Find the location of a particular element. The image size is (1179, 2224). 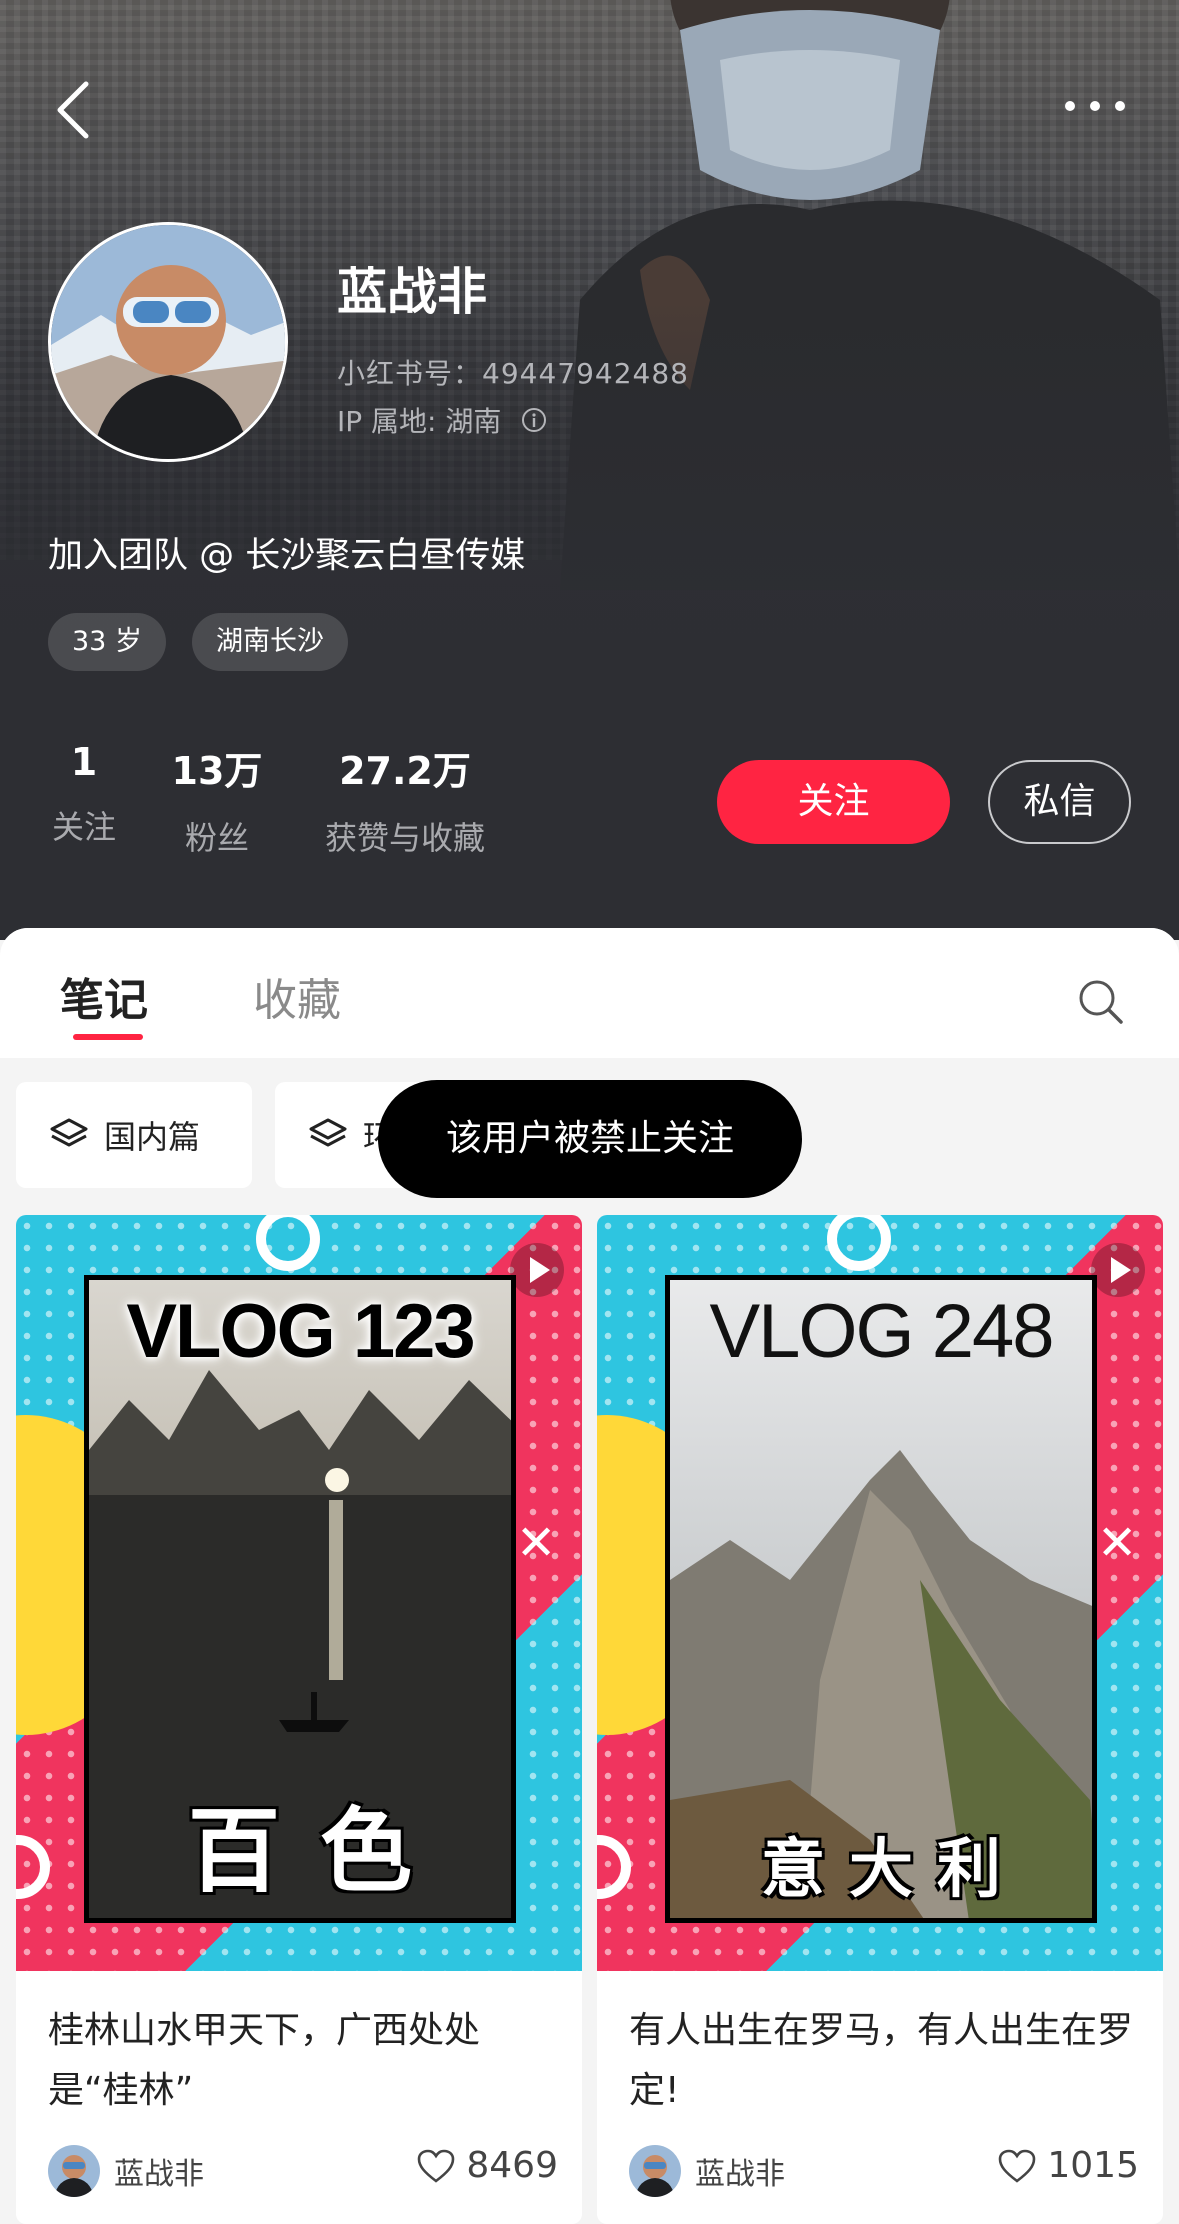

collection-chip-domestic: 国内篇 is located at coordinates (134, 1135).